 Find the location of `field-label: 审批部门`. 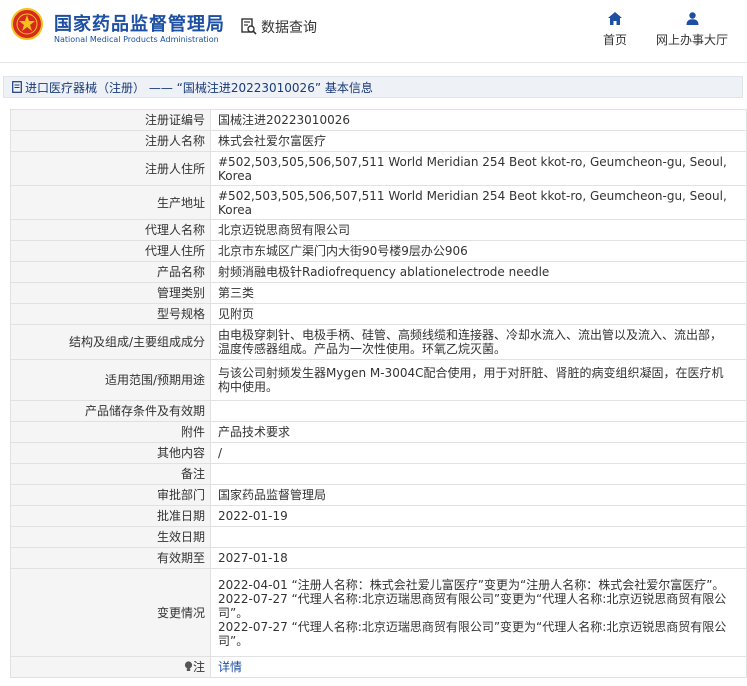

field-label: 审批部门 is located at coordinates (110, 495).